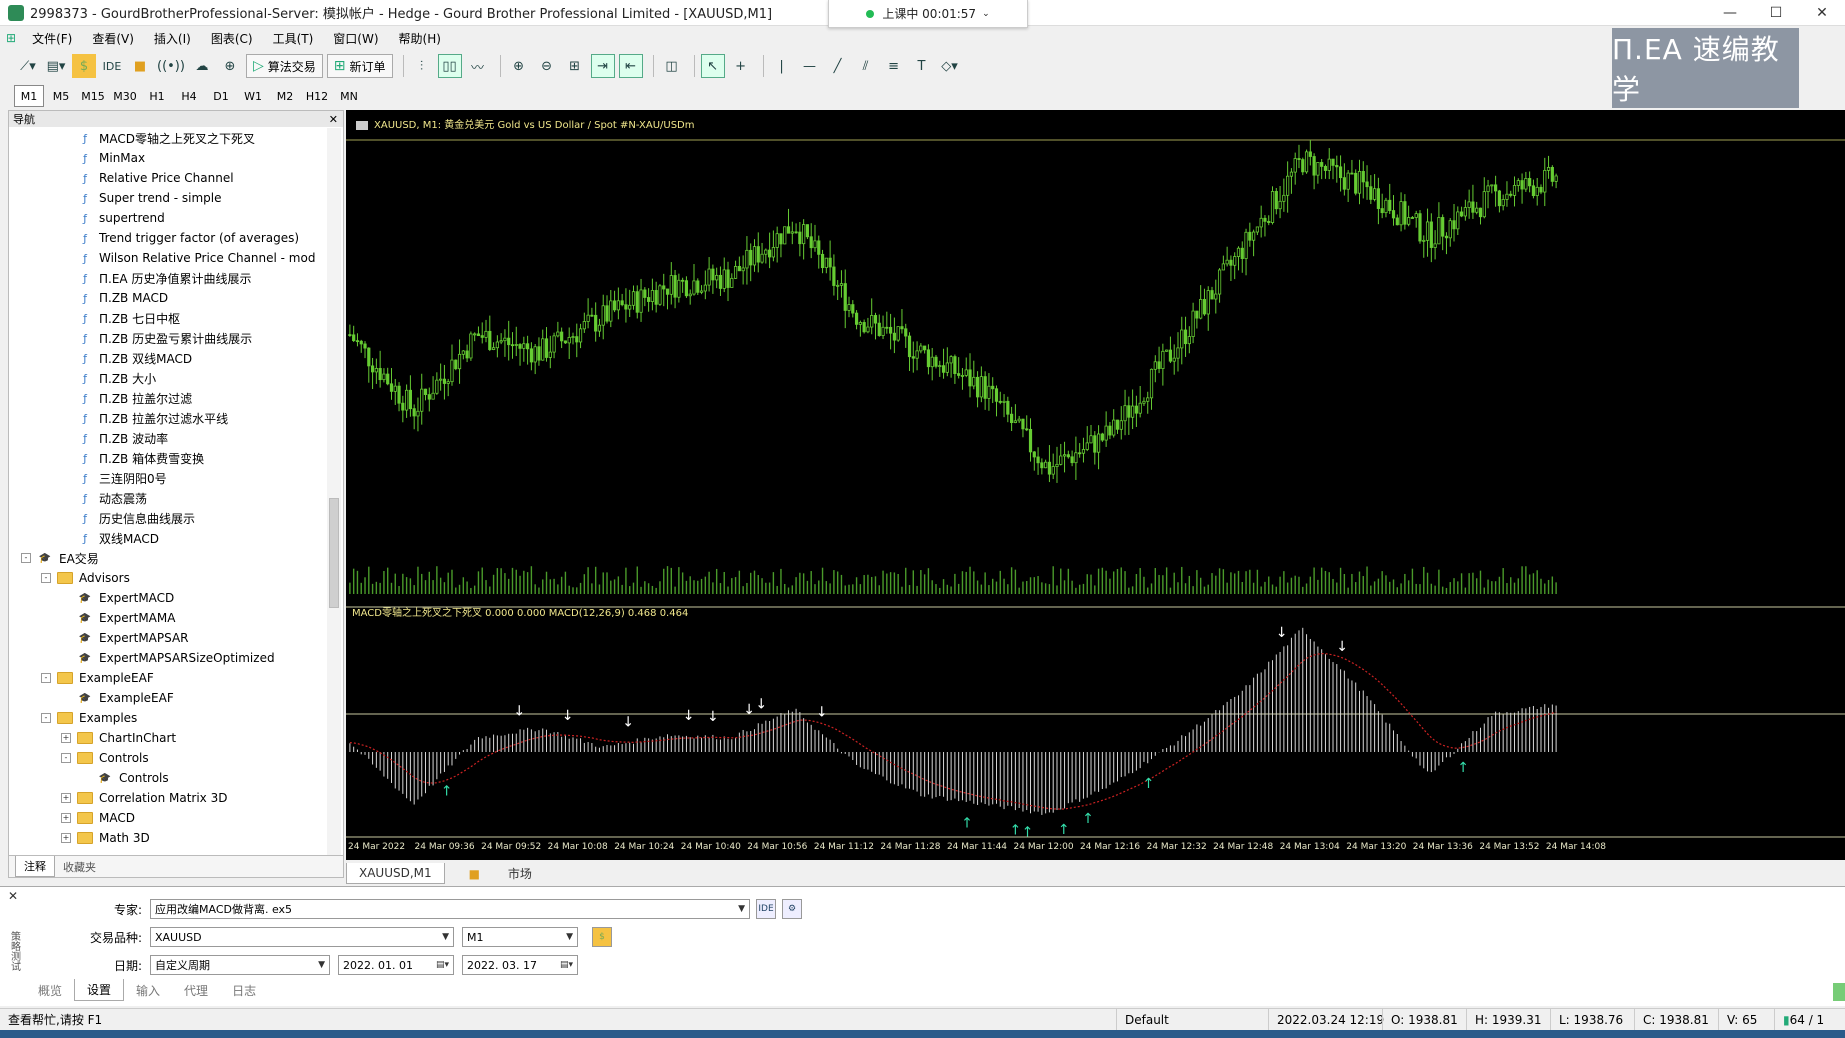 The height and width of the screenshot is (1038, 1845). What do you see at coordinates (167, 638) in the screenshot?
I see `tree-item: 🎓 ExpertMAPSAR` at bounding box center [167, 638].